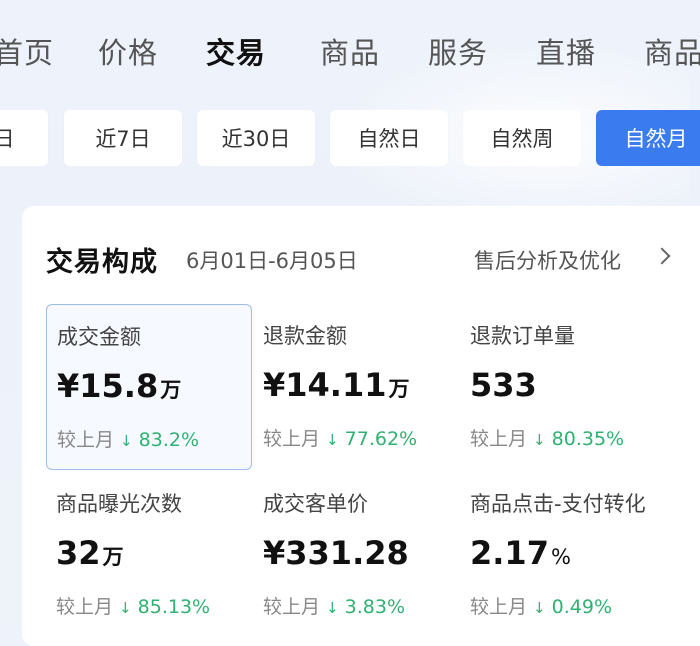  What do you see at coordinates (24, 138) in the screenshot?
I see `date-option-day: 日` at bounding box center [24, 138].